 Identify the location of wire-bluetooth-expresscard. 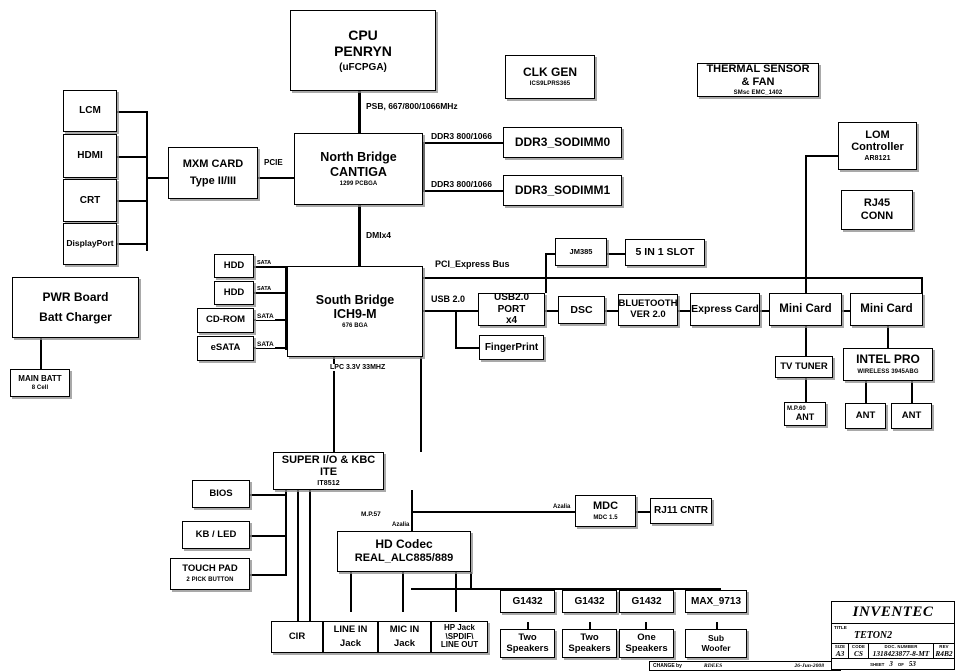
(684, 311).